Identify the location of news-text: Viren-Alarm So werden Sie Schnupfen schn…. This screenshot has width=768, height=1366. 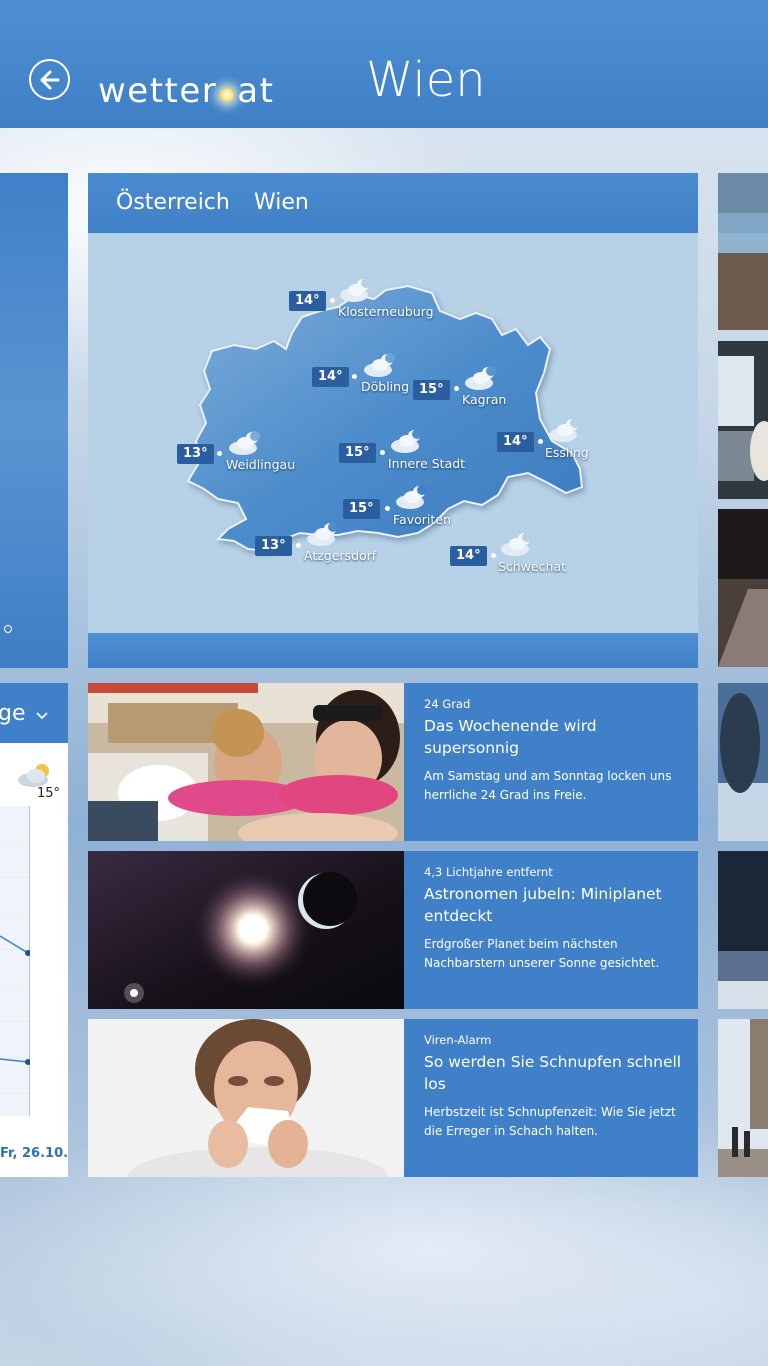
(555, 1087).